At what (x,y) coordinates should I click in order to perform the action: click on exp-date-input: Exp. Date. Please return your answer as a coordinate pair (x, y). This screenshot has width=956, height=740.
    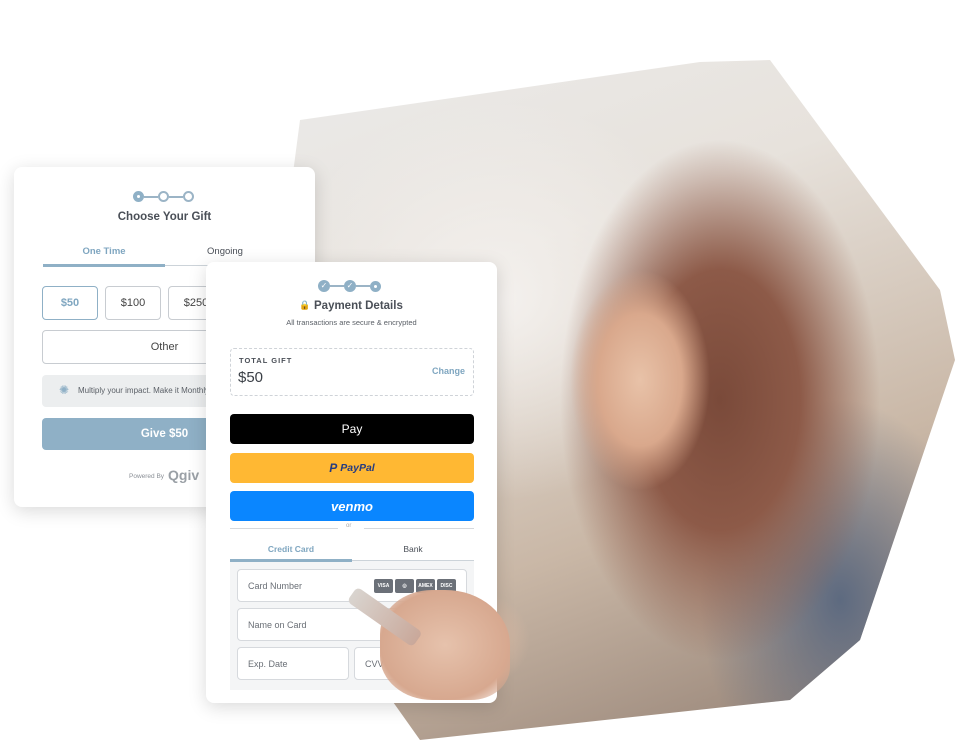
    Looking at the image, I should click on (293, 663).